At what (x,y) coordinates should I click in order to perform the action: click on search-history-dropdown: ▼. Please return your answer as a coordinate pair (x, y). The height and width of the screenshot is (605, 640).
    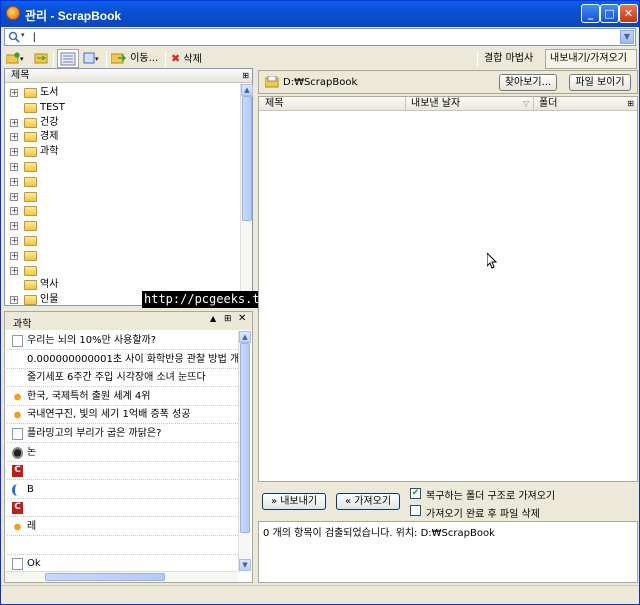
    Looking at the image, I should click on (627, 37).